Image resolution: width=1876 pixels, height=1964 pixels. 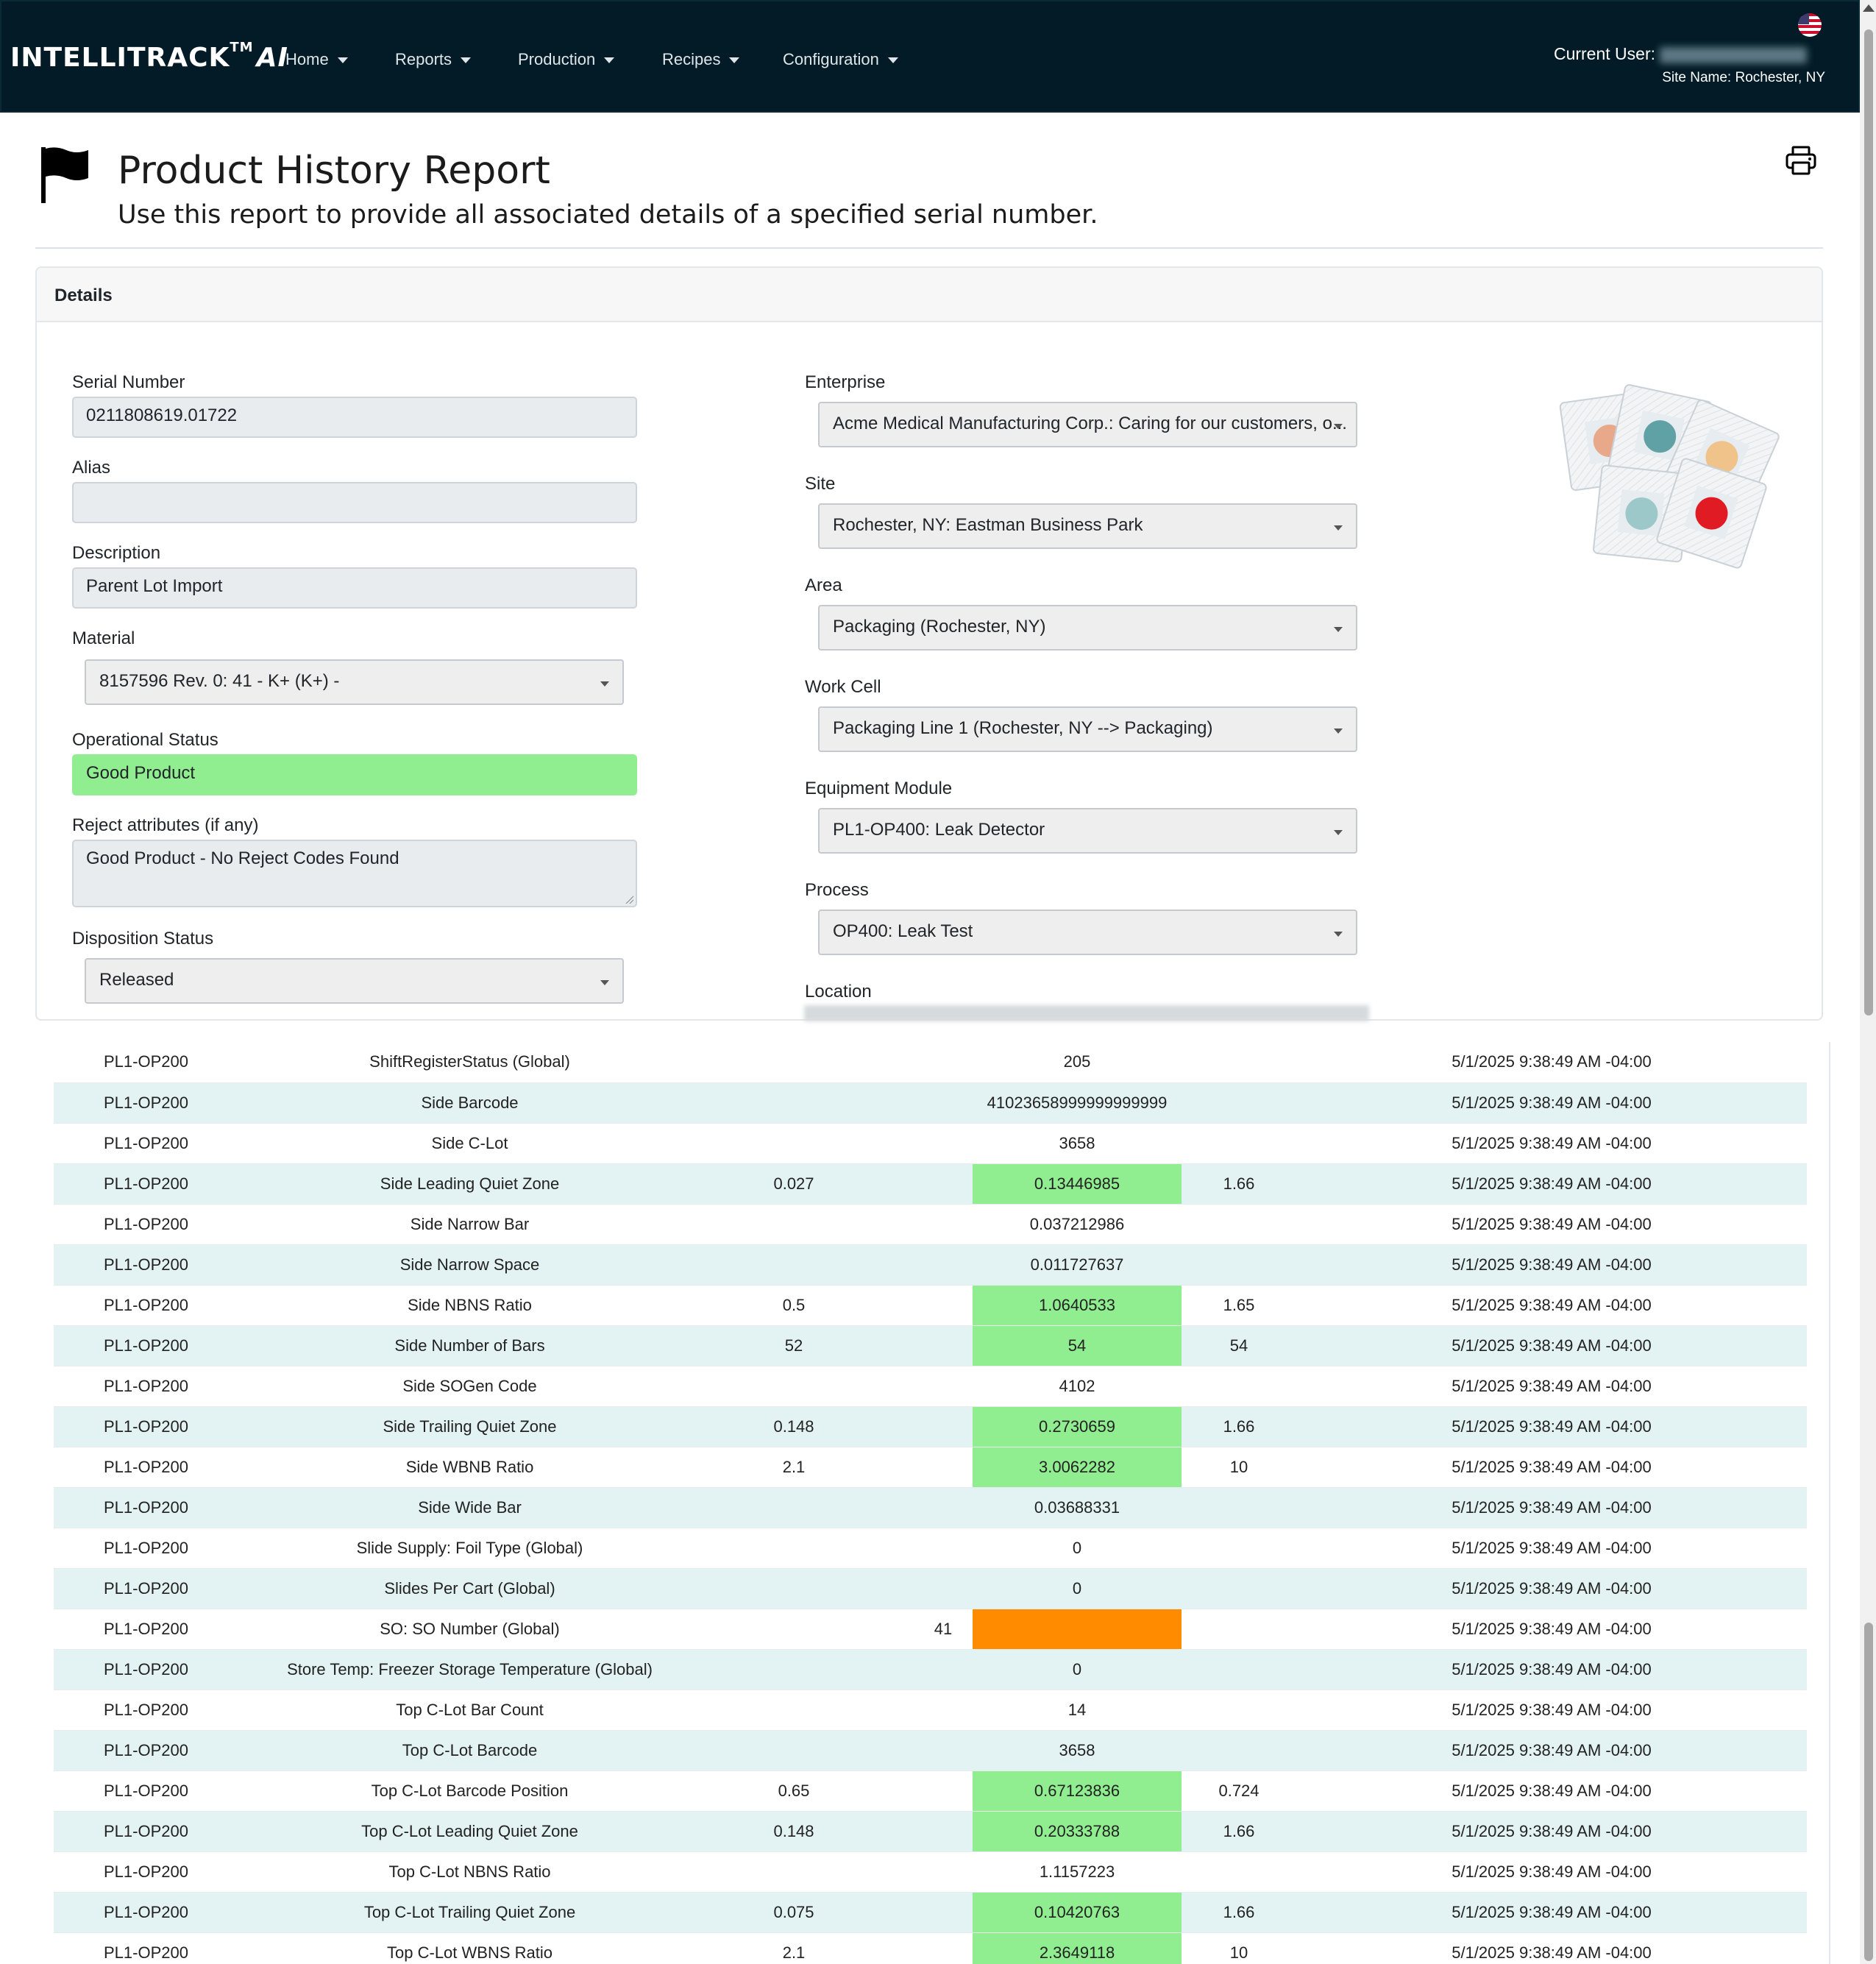 I want to click on cell-parameter: Side Leading Quiet Zone, so click(x=470, y=1184).